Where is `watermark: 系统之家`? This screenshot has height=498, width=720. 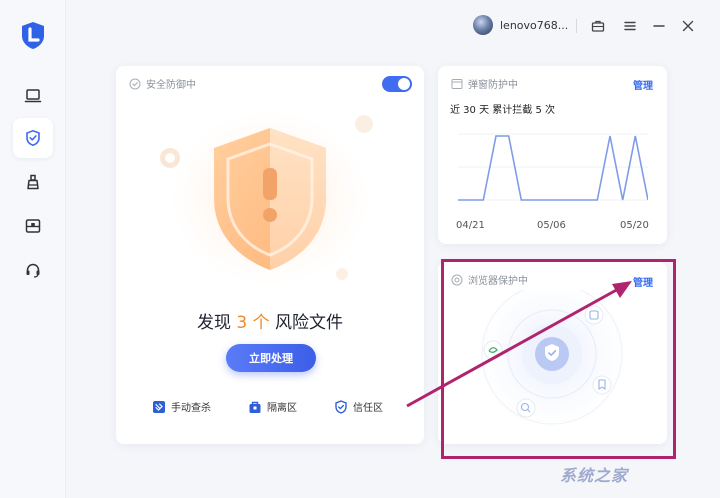
watermark: 系统之家 is located at coordinates (594, 475).